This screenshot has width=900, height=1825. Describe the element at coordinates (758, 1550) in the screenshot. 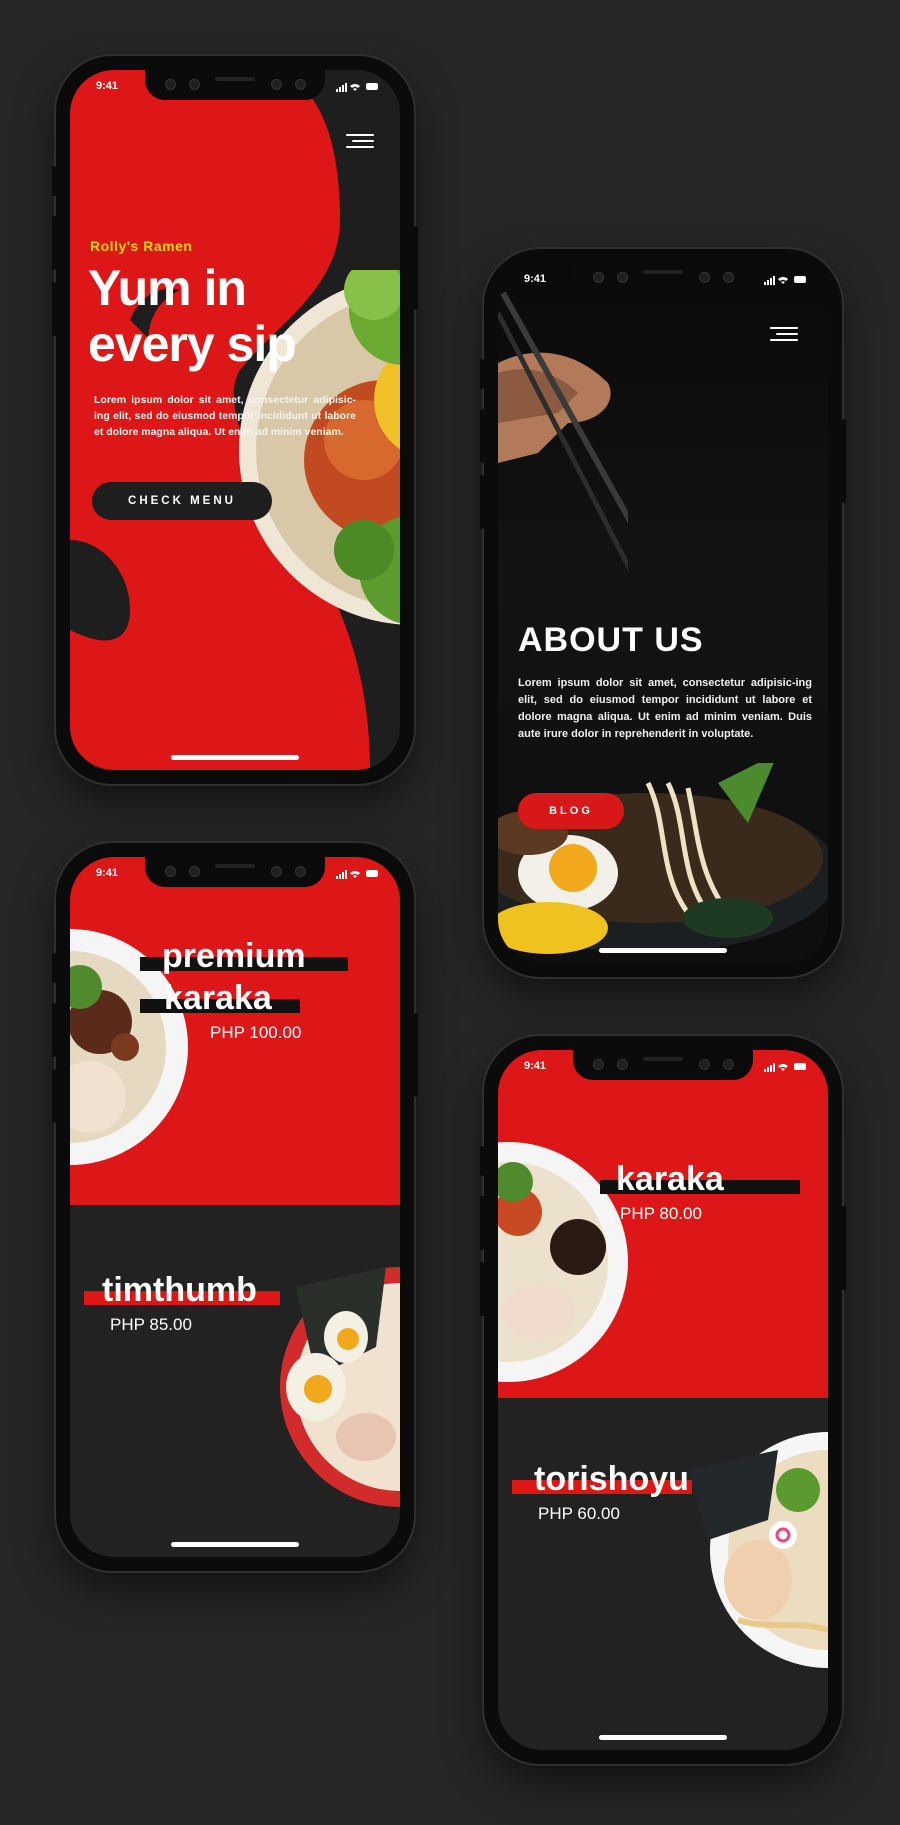

I see `ramen-bowl-image` at that location.